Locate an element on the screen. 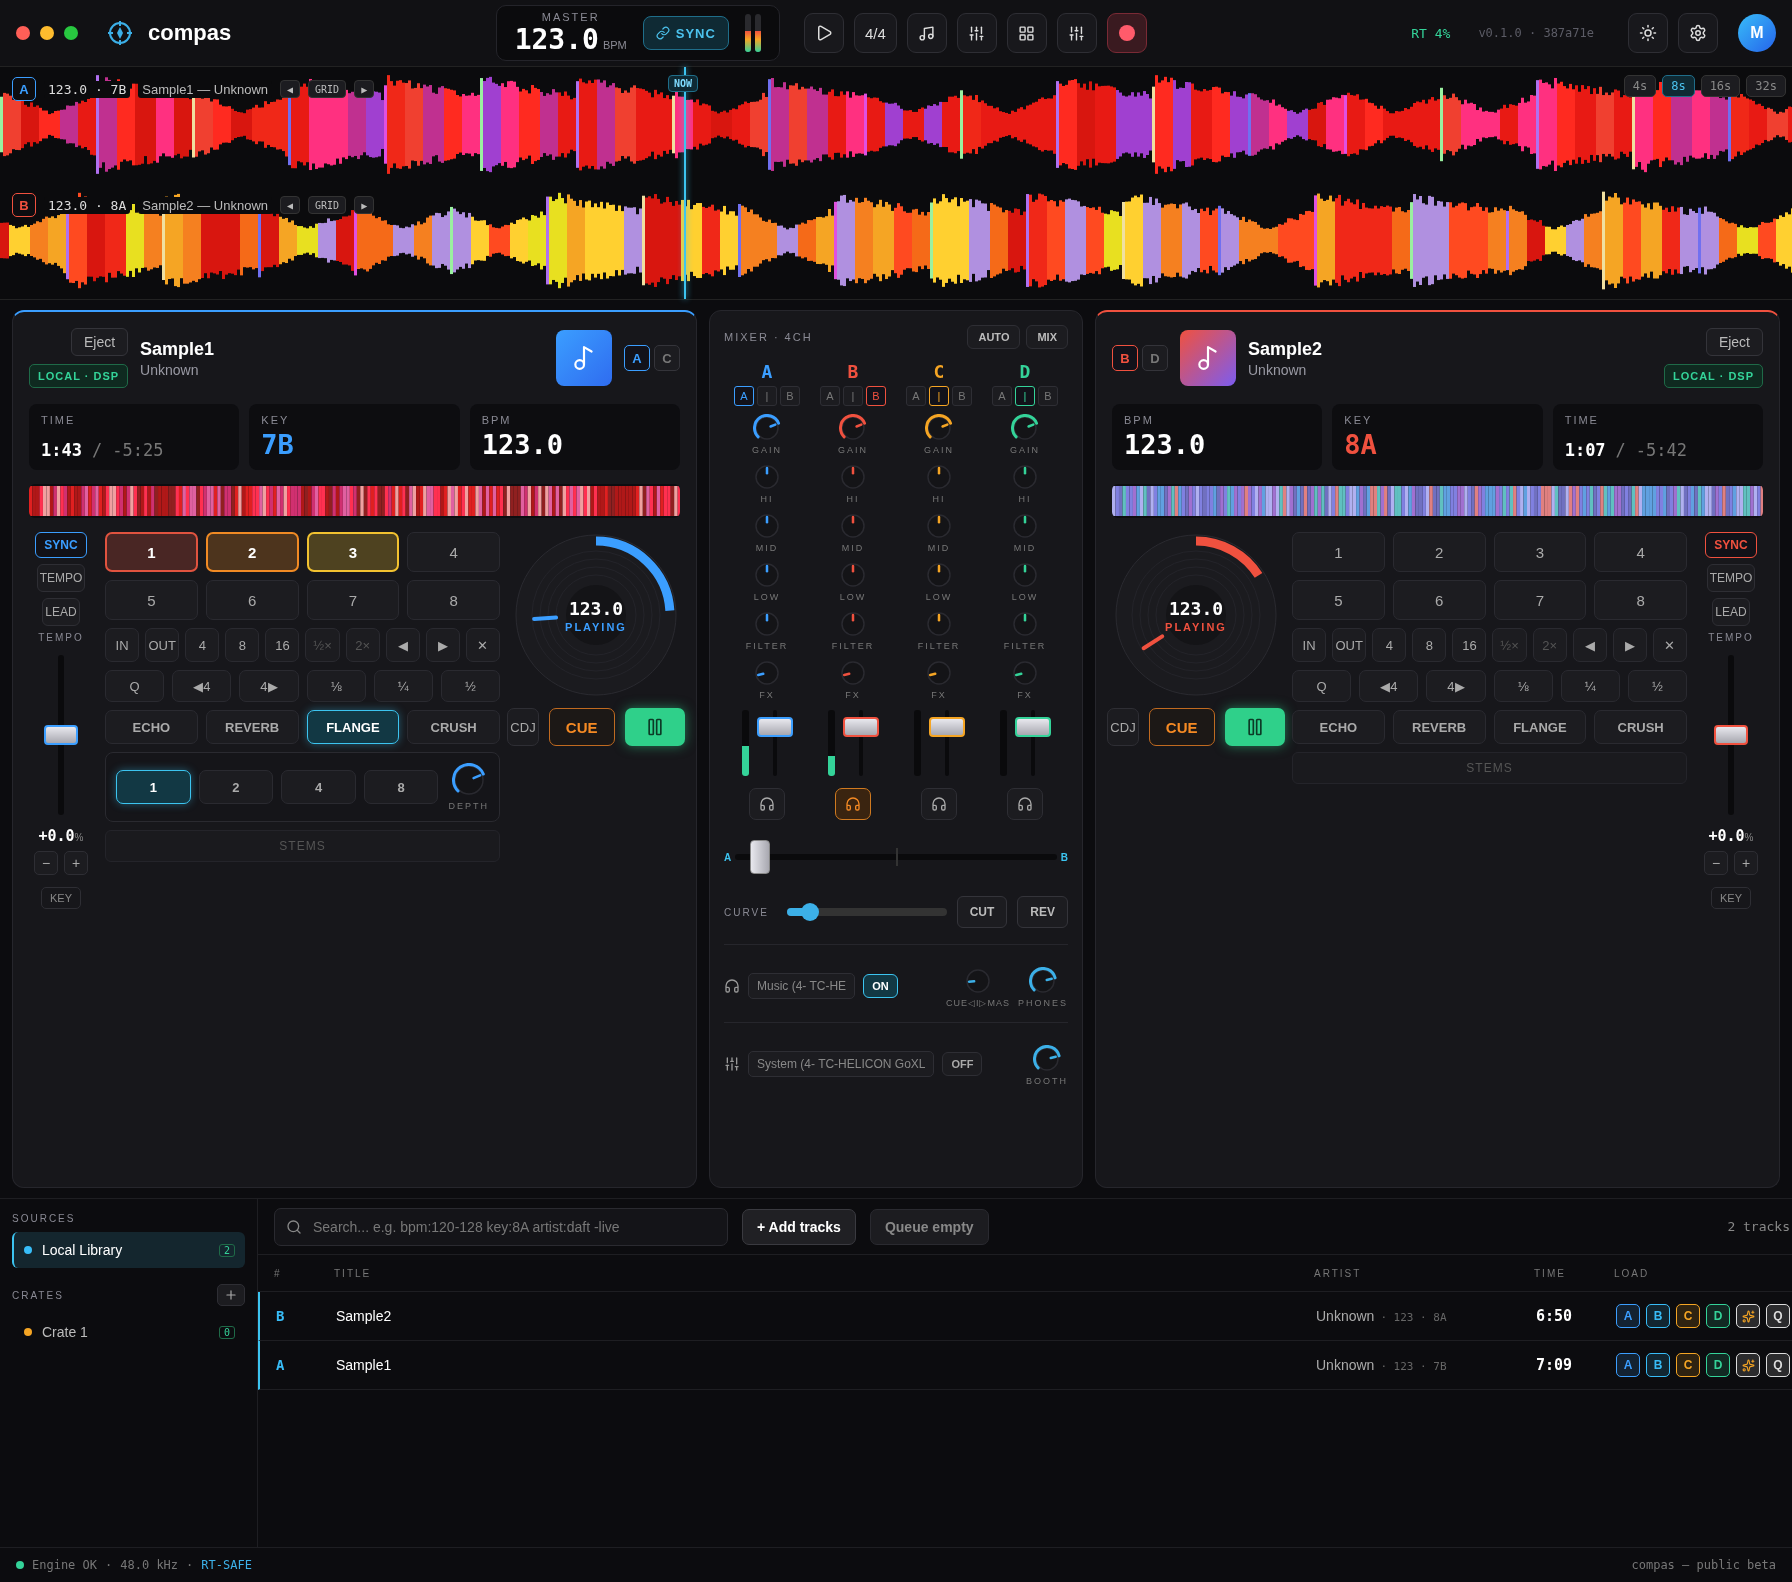 This screenshot has height=1582, width=1792. load-deck-button: D is located at coordinates (1718, 1316).